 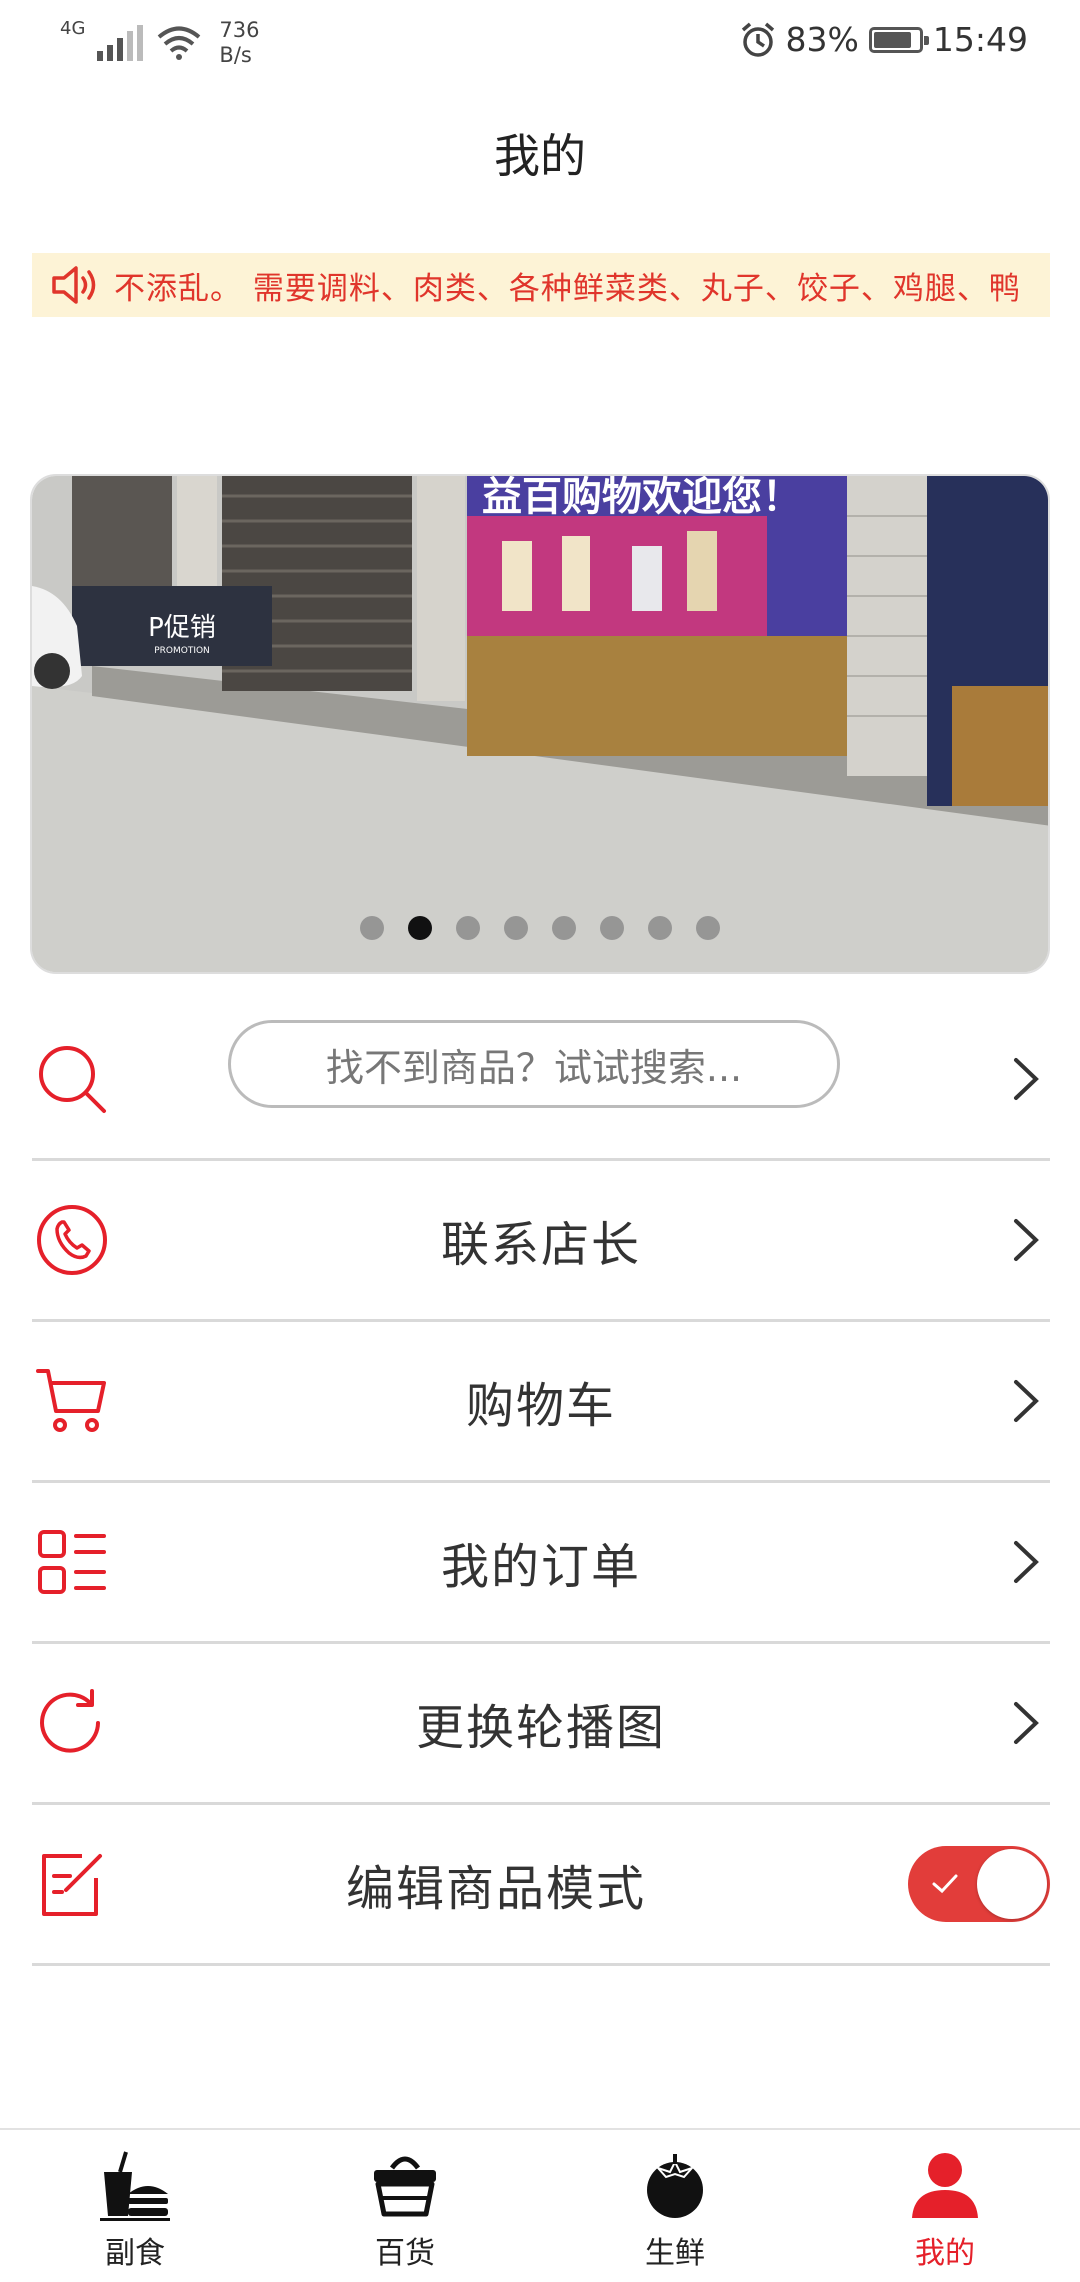 I want to click on edit-mode-toggle, so click(x=979, y=1884).